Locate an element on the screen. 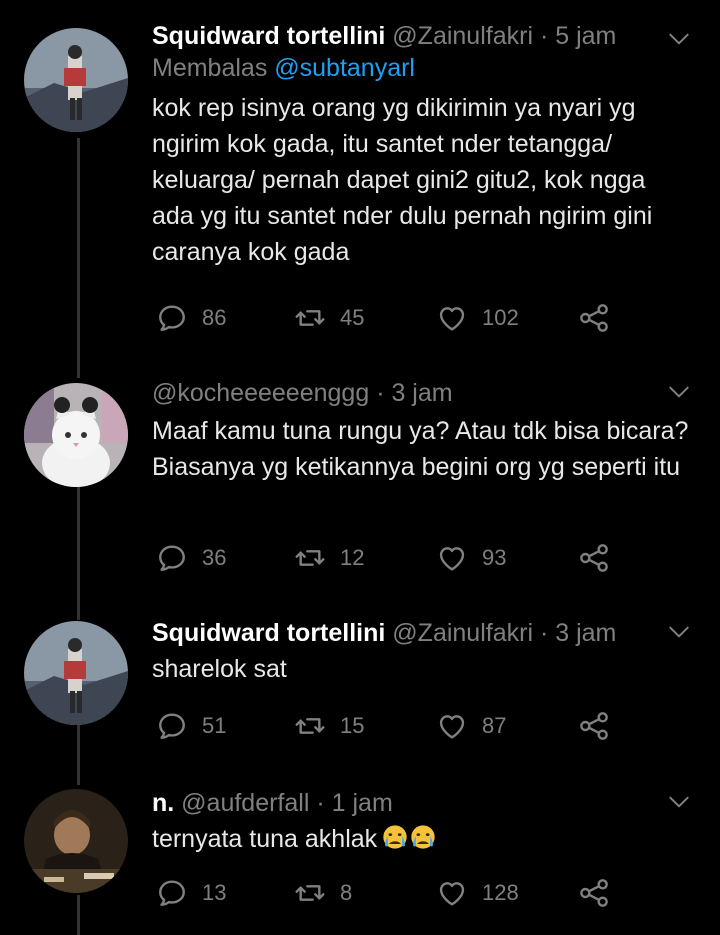  reply-count: 51 is located at coordinates (214, 725).